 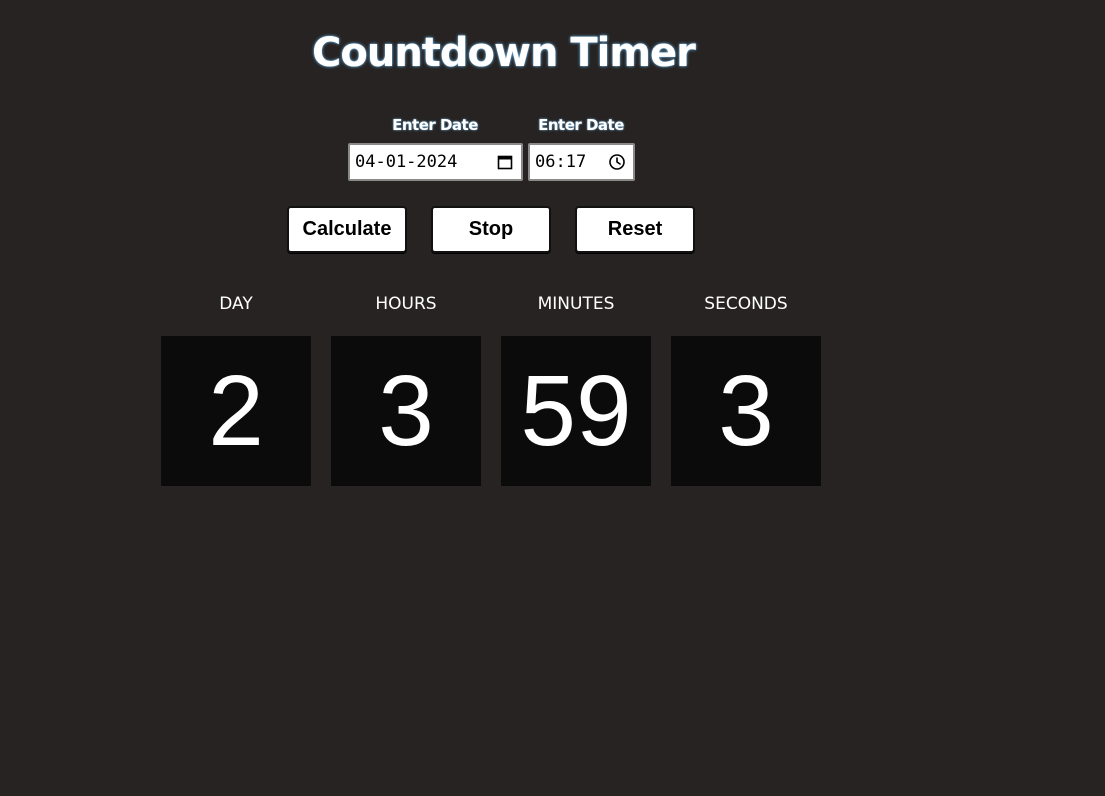 What do you see at coordinates (576, 411) in the screenshot?
I see `minutes-value: 59` at bounding box center [576, 411].